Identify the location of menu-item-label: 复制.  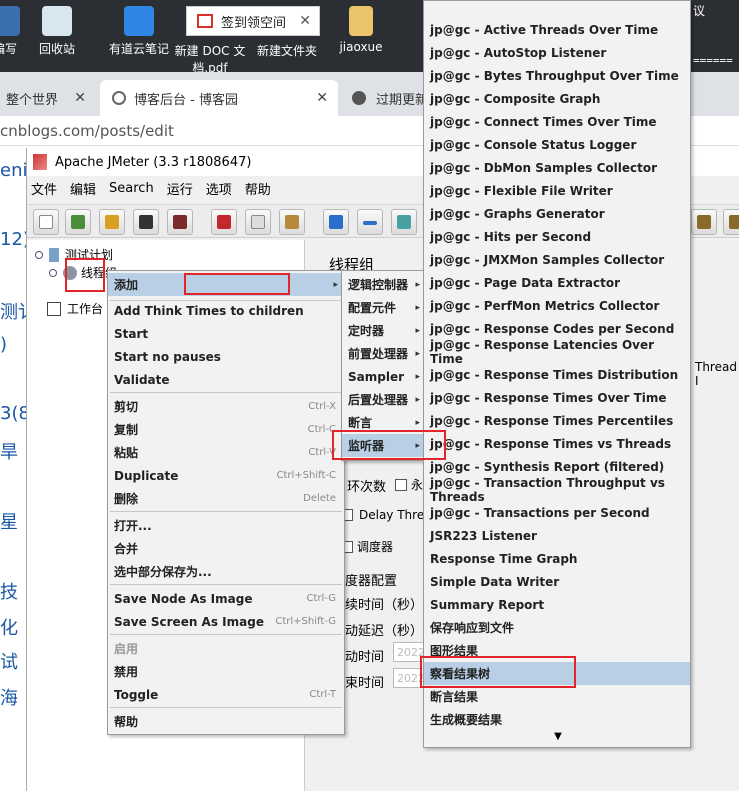
(126, 430).